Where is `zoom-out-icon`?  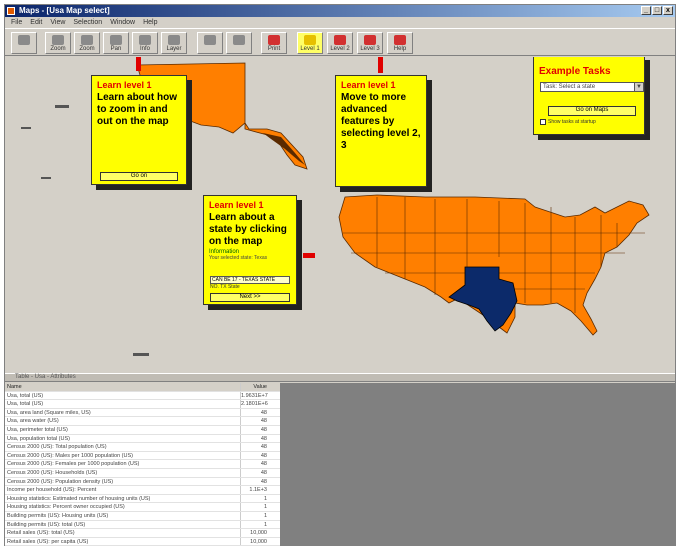 zoom-out-icon is located at coordinates (87, 40).